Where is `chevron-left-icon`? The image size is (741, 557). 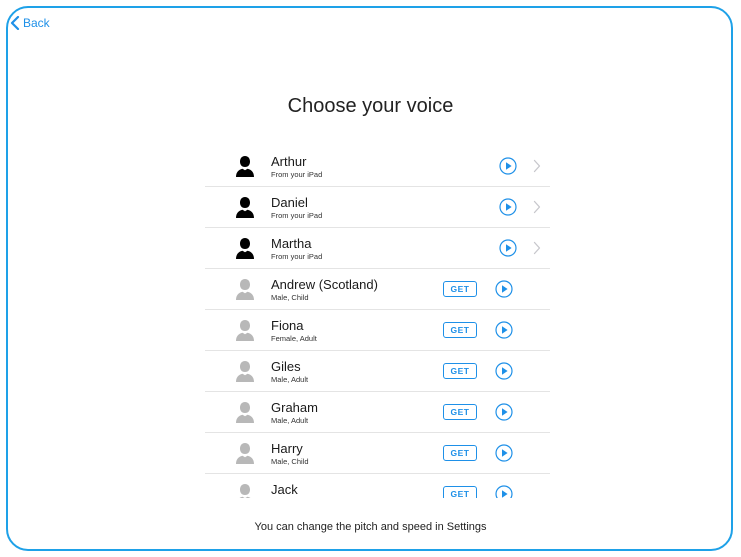 chevron-left-icon is located at coordinates (15, 23).